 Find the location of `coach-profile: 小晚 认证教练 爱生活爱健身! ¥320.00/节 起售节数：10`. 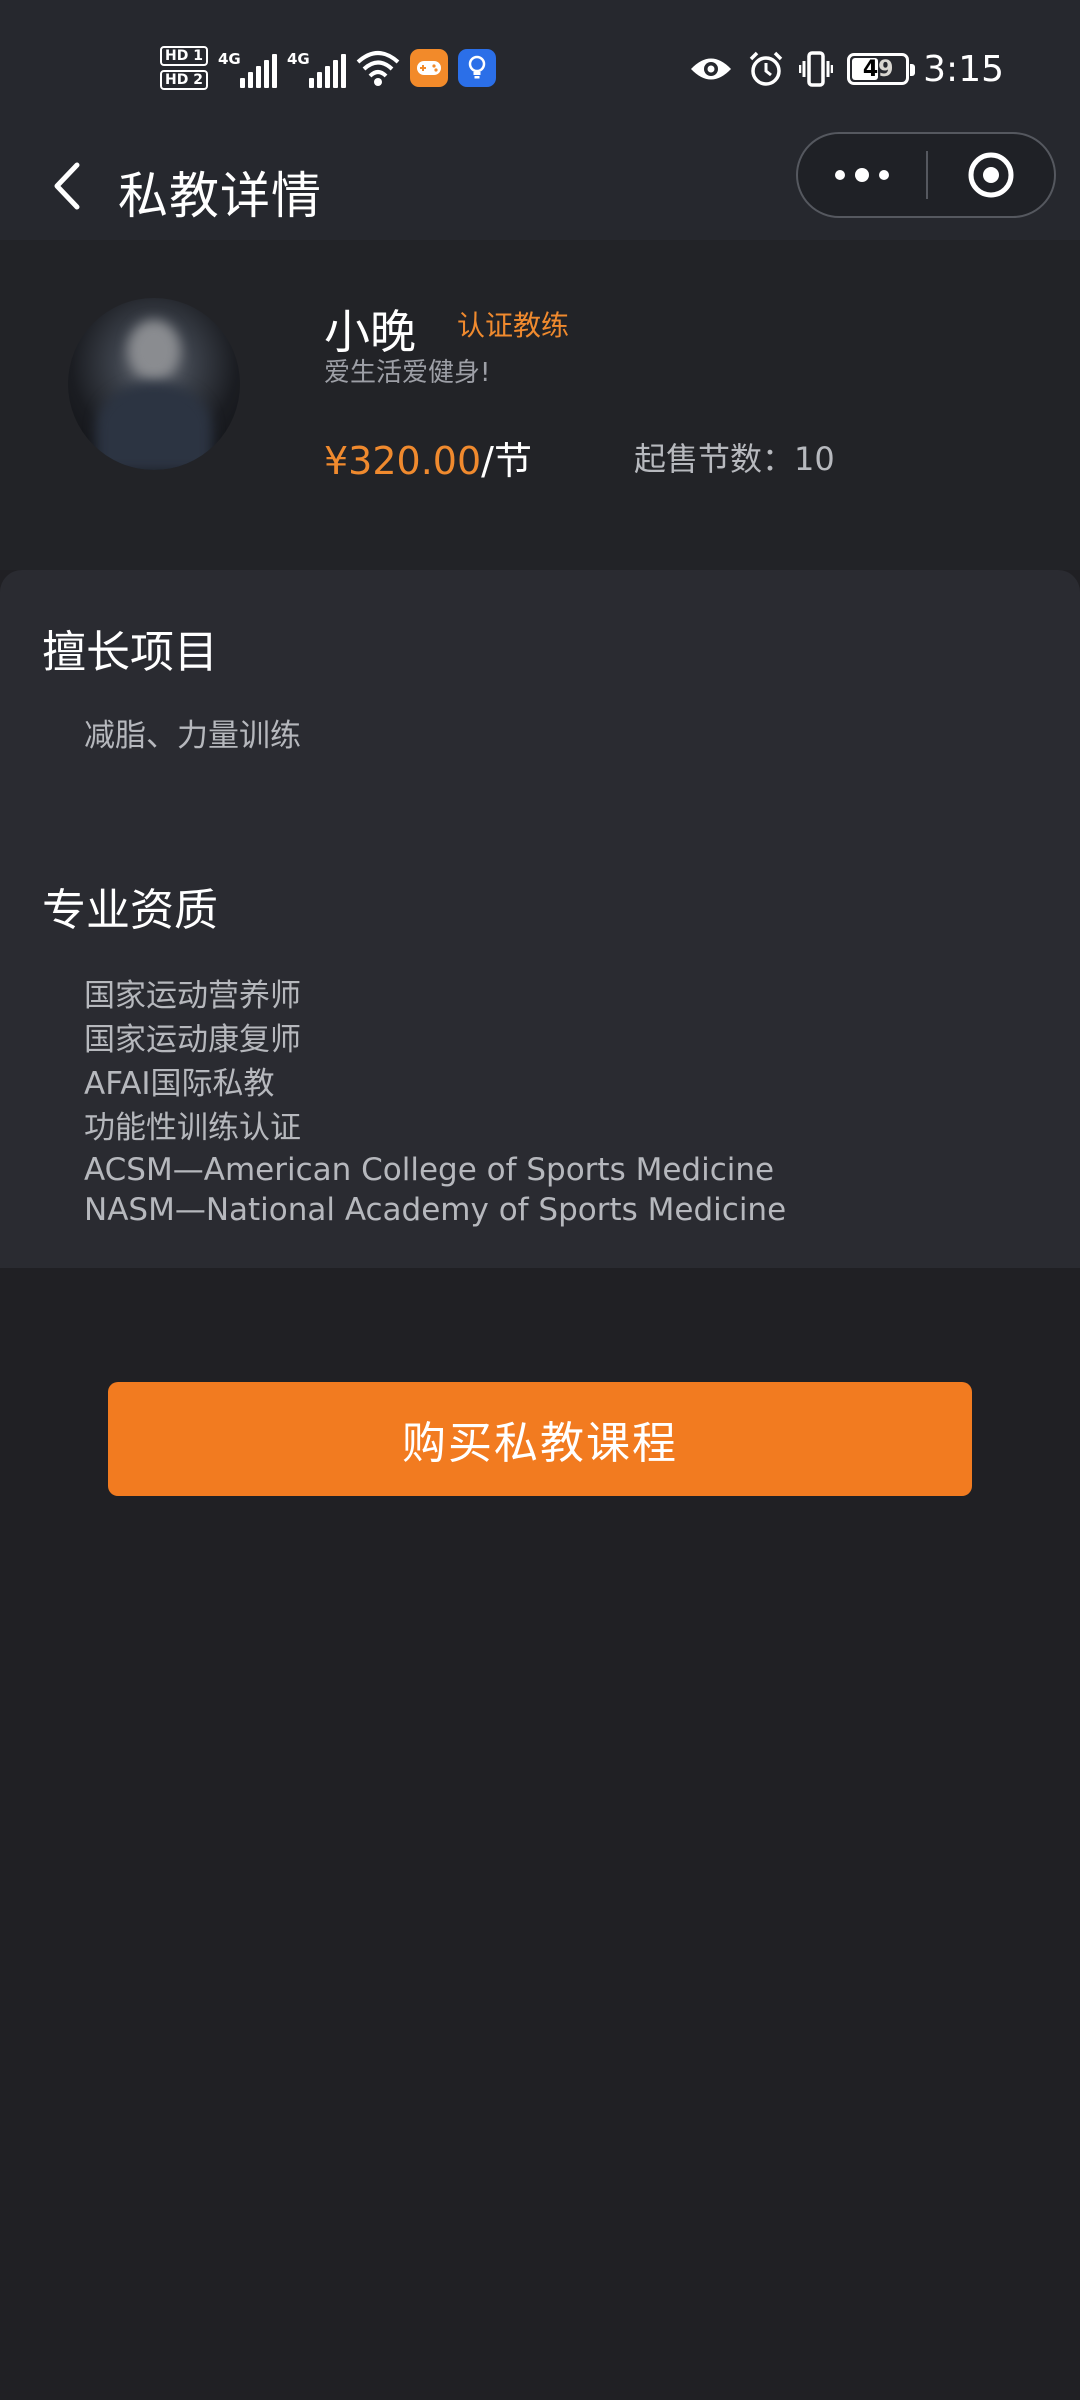

coach-profile: 小晚 认证教练 爱生活爱健身! ¥320.00/节 起售节数：10 is located at coordinates (540, 405).